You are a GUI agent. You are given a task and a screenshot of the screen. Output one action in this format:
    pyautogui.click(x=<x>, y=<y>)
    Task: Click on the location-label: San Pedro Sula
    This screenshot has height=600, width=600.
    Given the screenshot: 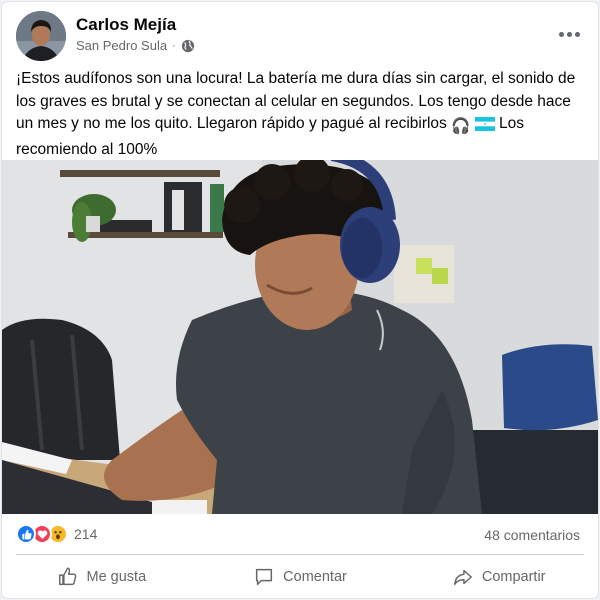 What is the action you would take?
    pyautogui.click(x=121, y=45)
    